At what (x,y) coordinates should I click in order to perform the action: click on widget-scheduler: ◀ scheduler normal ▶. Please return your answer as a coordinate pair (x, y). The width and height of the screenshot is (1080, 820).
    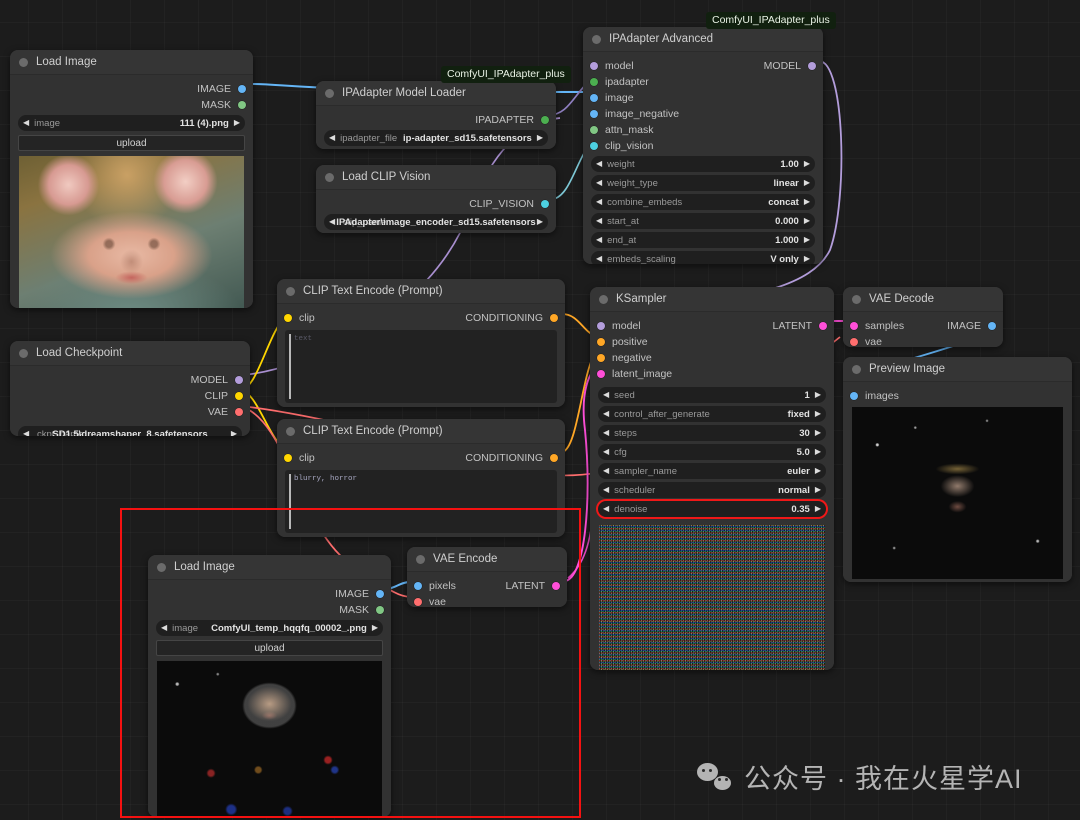
    Looking at the image, I should click on (712, 490).